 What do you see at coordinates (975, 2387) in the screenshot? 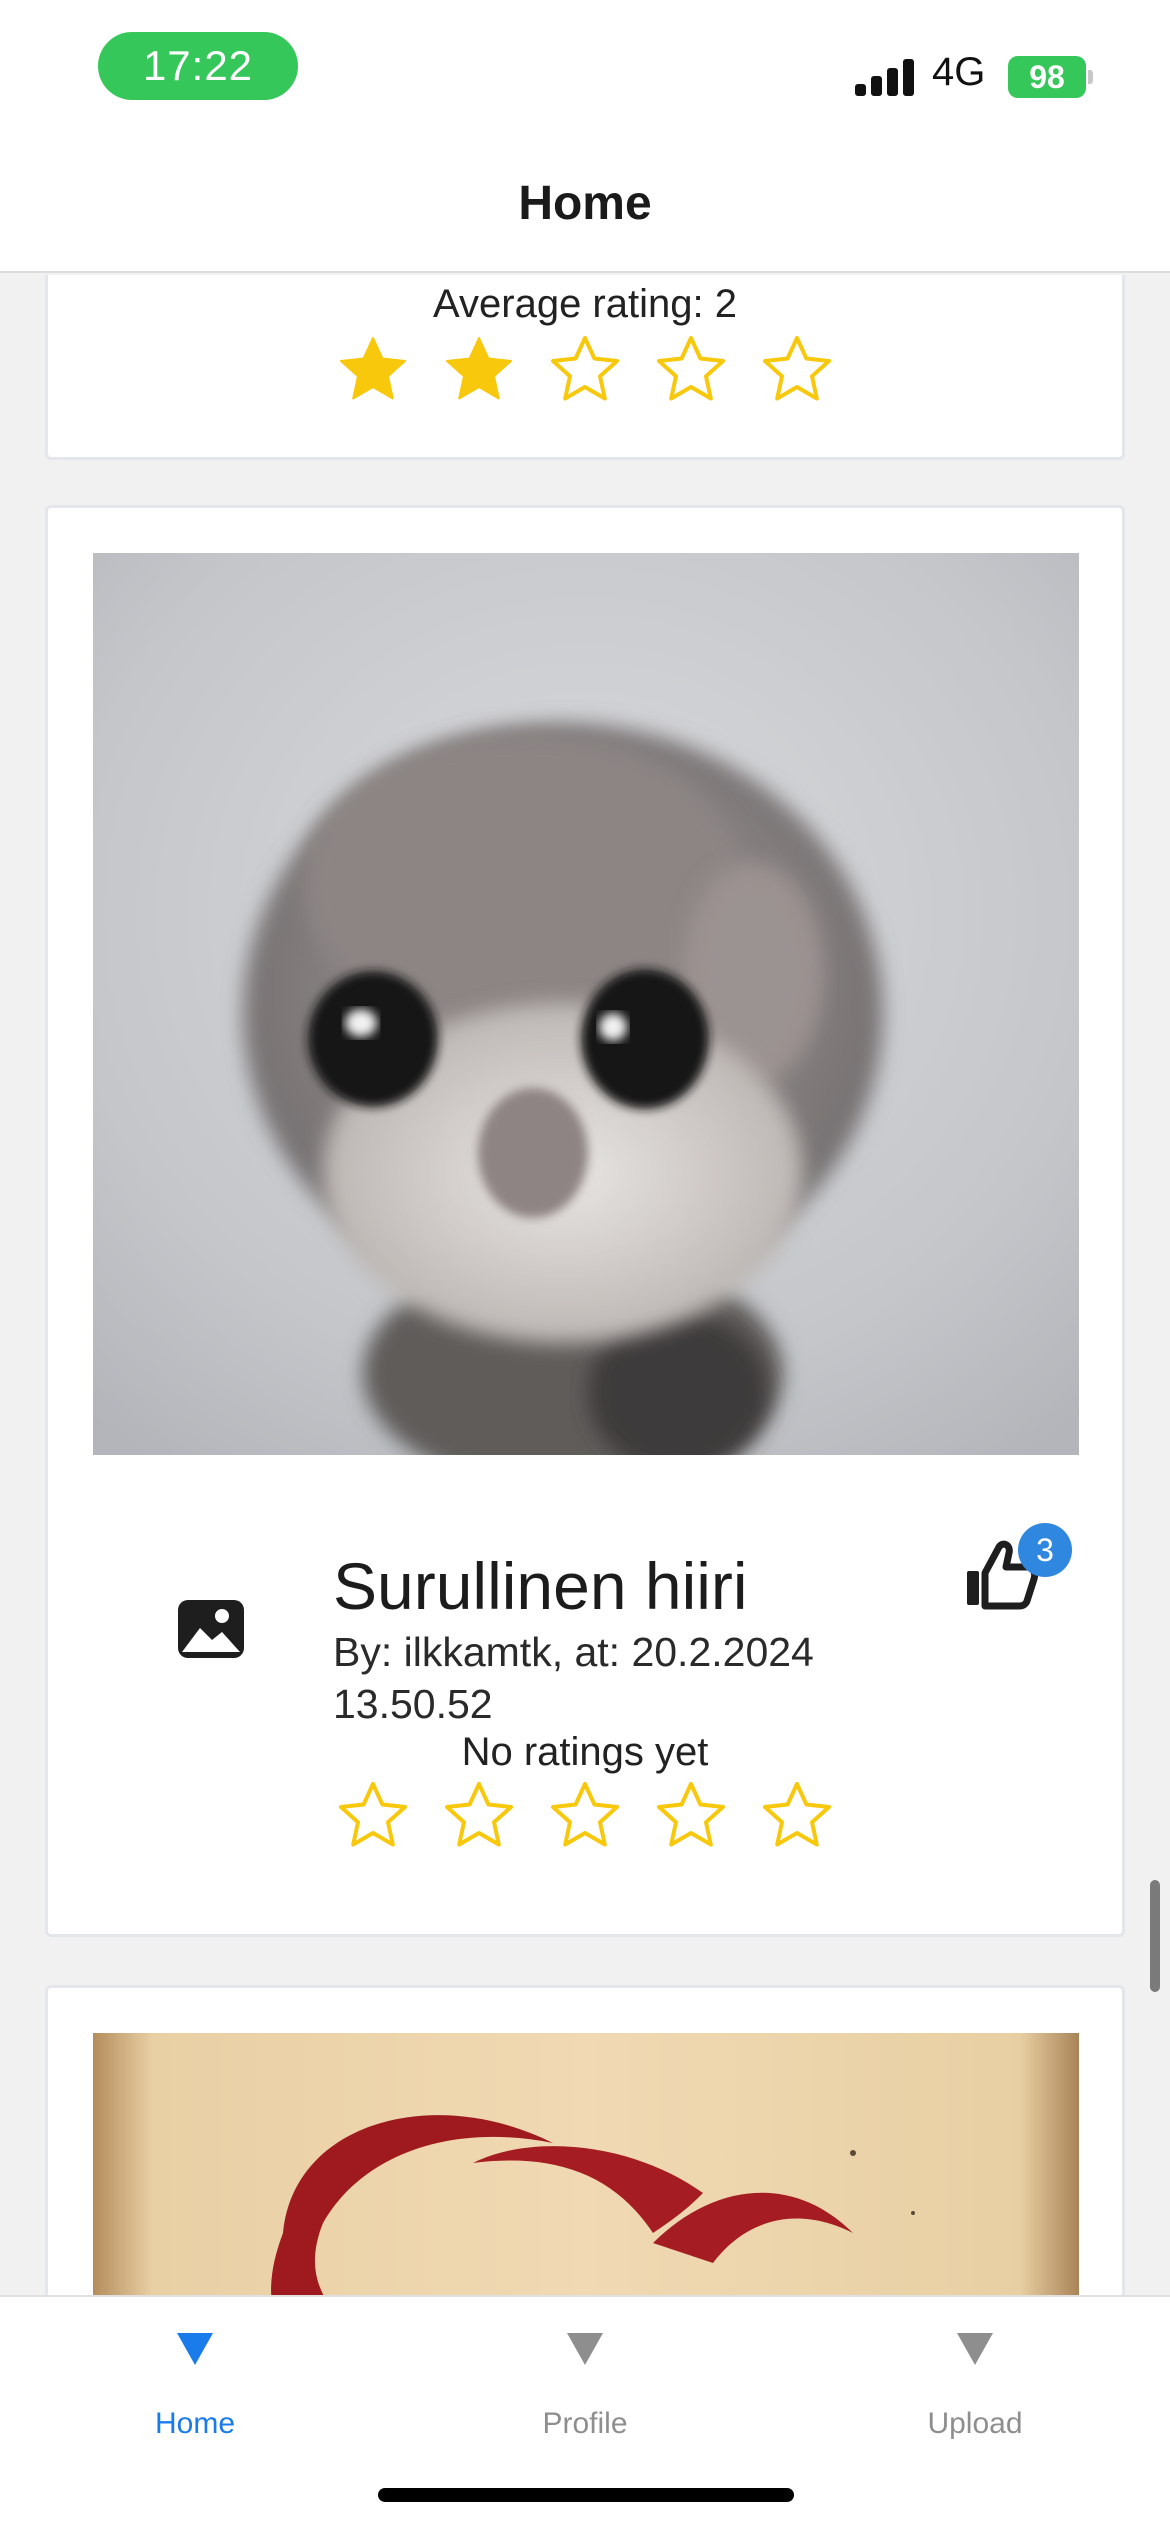
I see `tab-upload: Upload` at bounding box center [975, 2387].